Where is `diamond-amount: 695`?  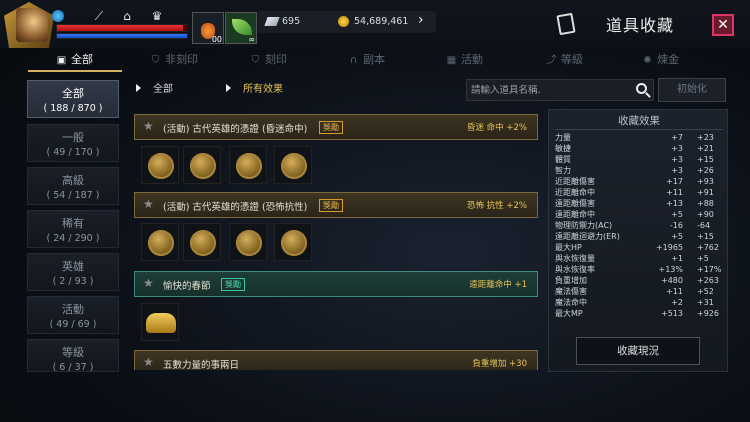 diamond-amount: 695 is located at coordinates (291, 21).